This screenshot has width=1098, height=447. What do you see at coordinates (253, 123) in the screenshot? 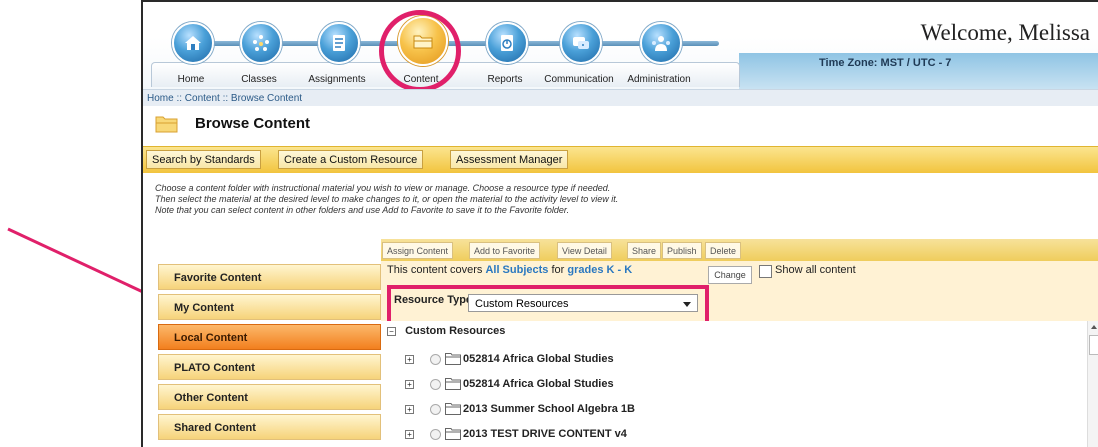
I see `page-title-text: Browse Content` at bounding box center [253, 123].